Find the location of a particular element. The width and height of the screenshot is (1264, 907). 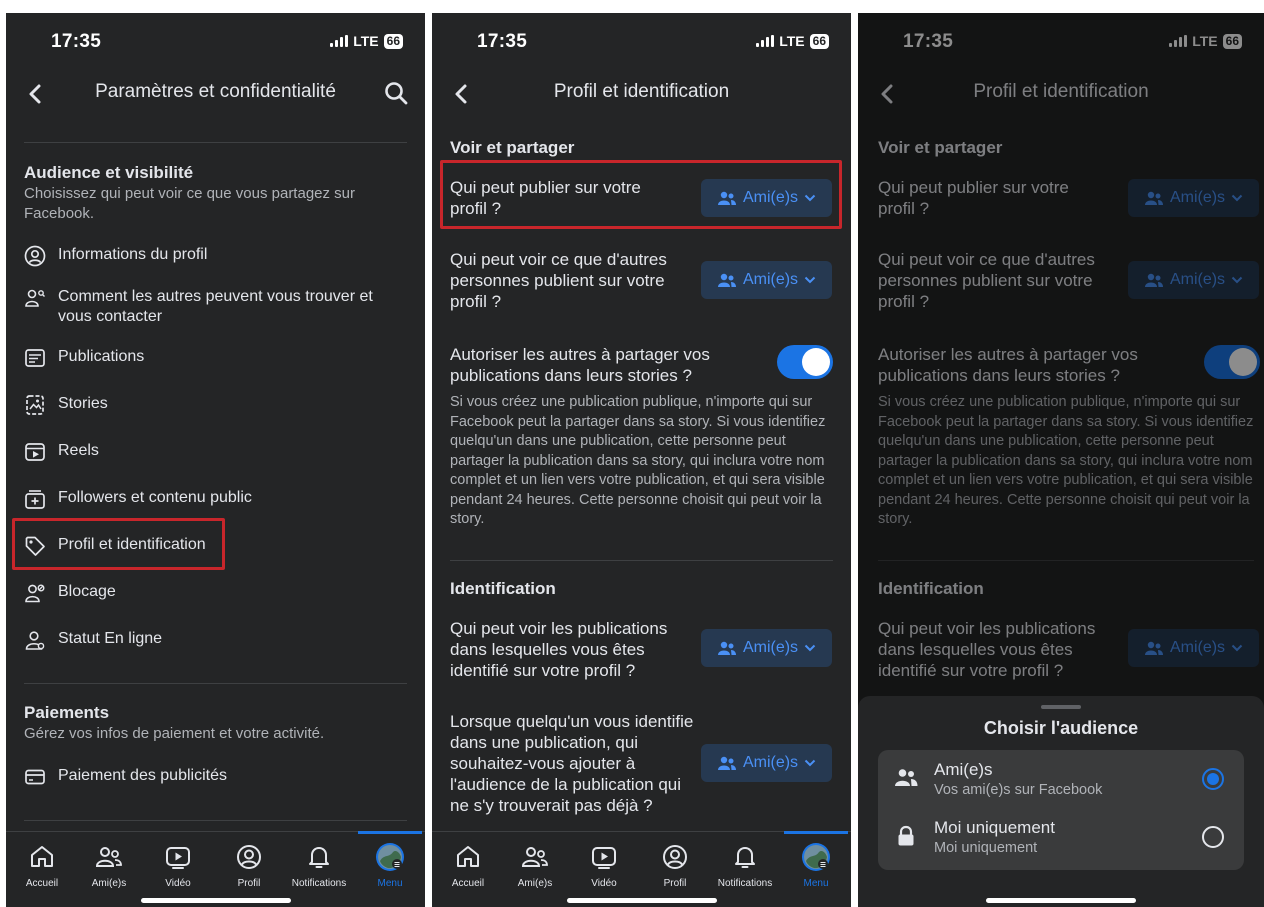

online-status-icon is located at coordinates (35, 640).